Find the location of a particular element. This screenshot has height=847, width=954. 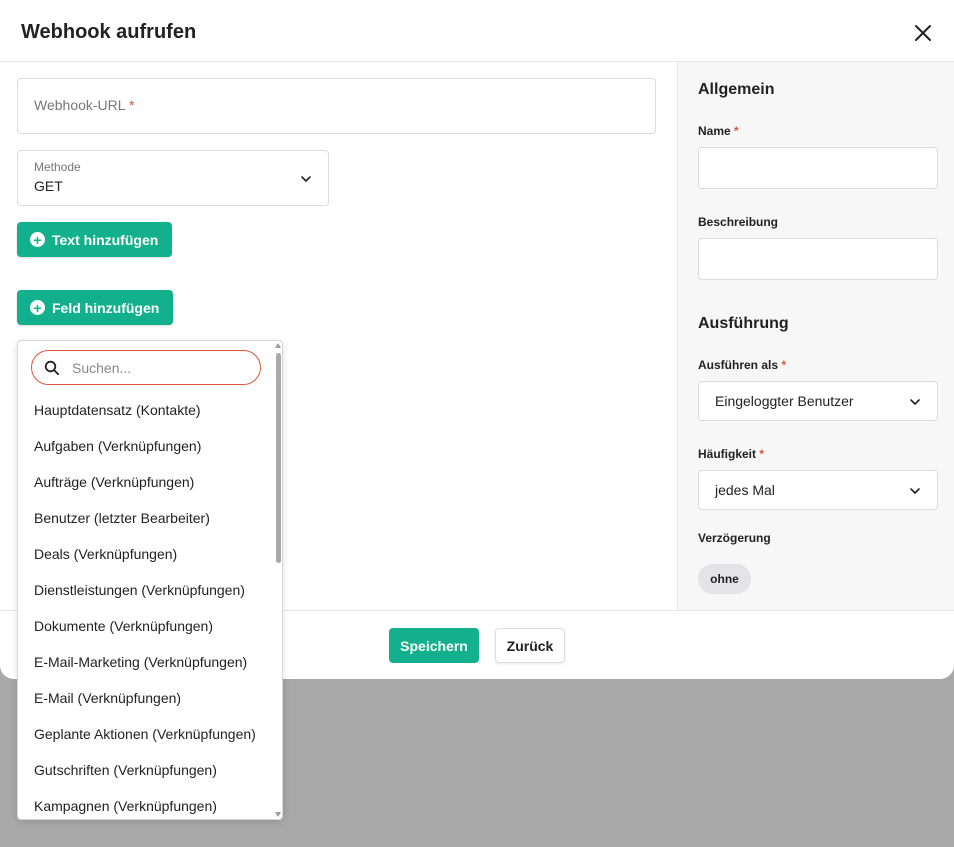

frequency-select: jedes Mal is located at coordinates (818, 490).